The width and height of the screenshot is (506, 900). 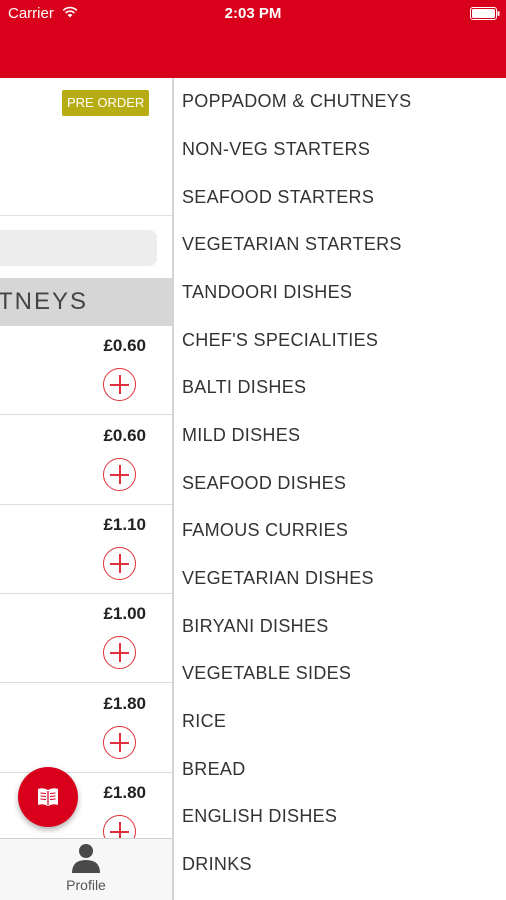 I want to click on search-input, so click(x=78, y=248).